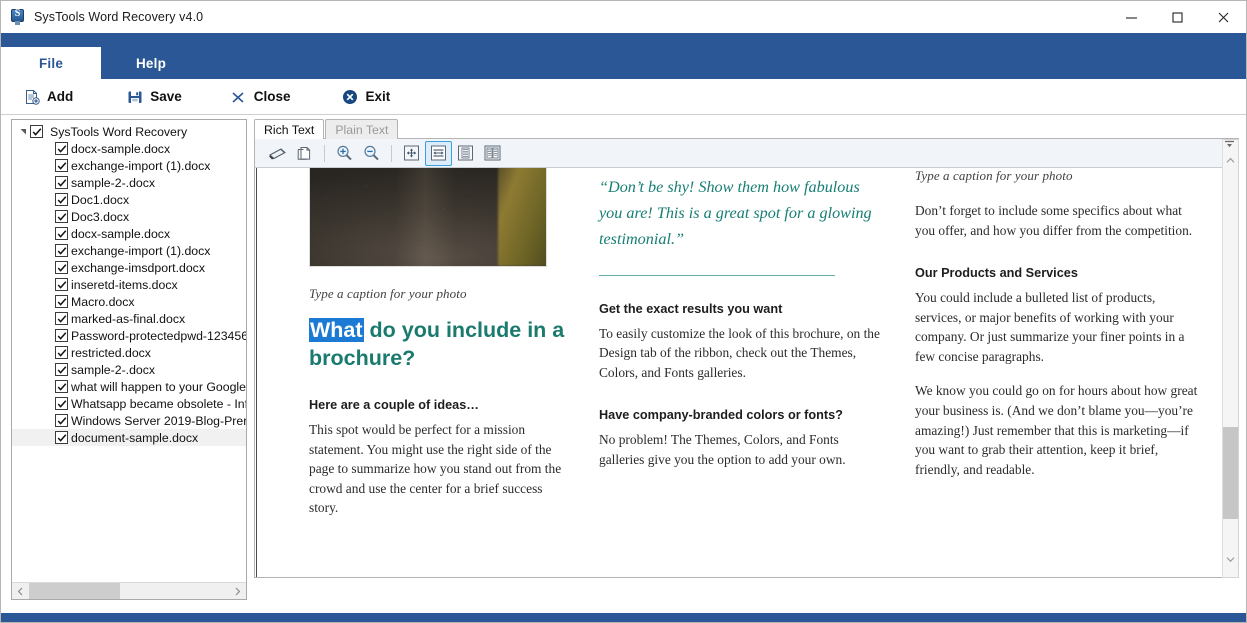  Describe the element at coordinates (1229, 144) in the screenshot. I see `scroll-split-handle-icon` at that location.